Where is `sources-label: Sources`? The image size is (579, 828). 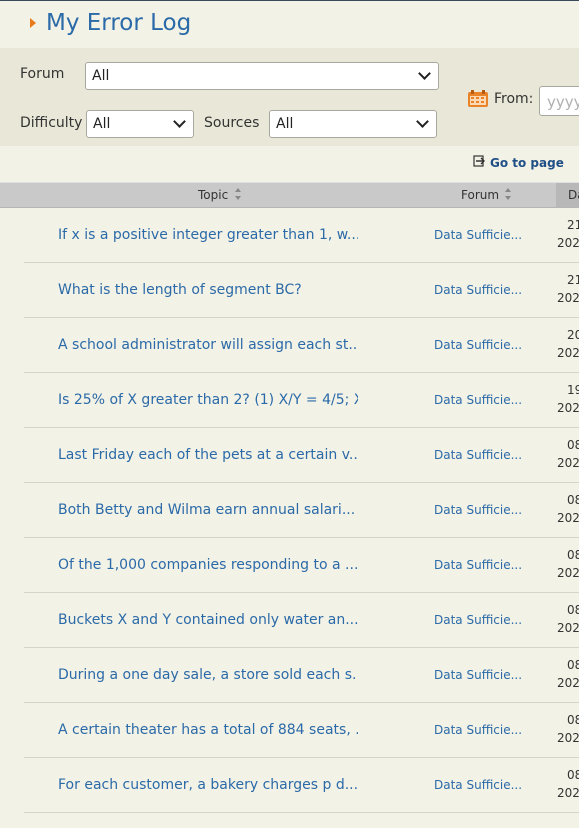
sources-label: Sources is located at coordinates (232, 123).